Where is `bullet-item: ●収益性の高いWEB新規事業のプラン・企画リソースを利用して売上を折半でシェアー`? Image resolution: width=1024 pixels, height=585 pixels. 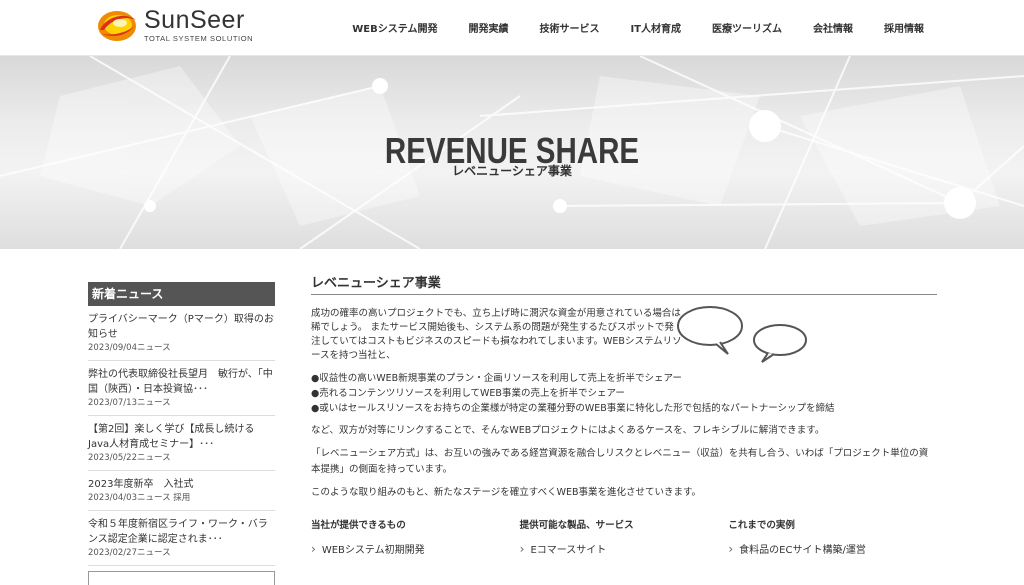
bullet-item: ●収益性の高いWEB新規事業のプラン・企画リソースを利用して売上を折半でシェアー is located at coordinates (496, 378).